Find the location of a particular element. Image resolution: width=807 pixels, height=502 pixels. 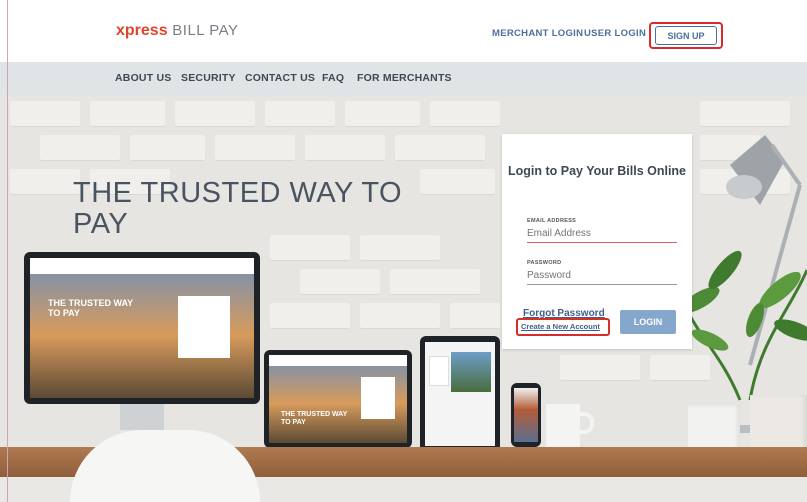

site-logo: xpress BILL PAY is located at coordinates (177, 31).